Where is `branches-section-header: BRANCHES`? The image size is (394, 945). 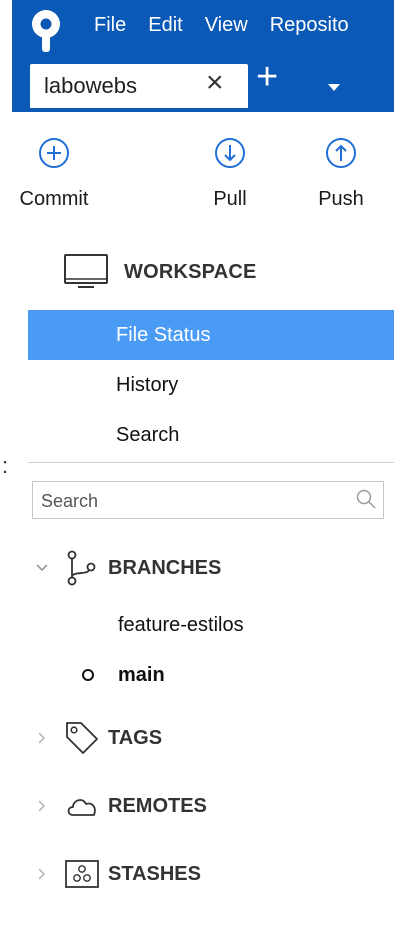
branches-section-header: BRANCHES is located at coordinates (125, 568).